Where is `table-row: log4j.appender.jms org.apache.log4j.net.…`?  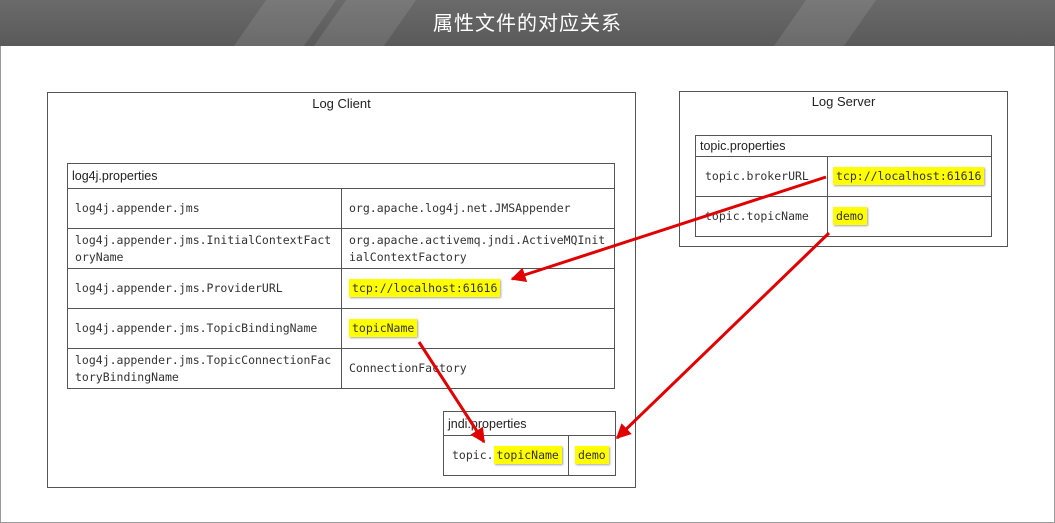
table-row: log4j.appender.jms org.apache.log4j.net.… is located at coordinates (341, 208).